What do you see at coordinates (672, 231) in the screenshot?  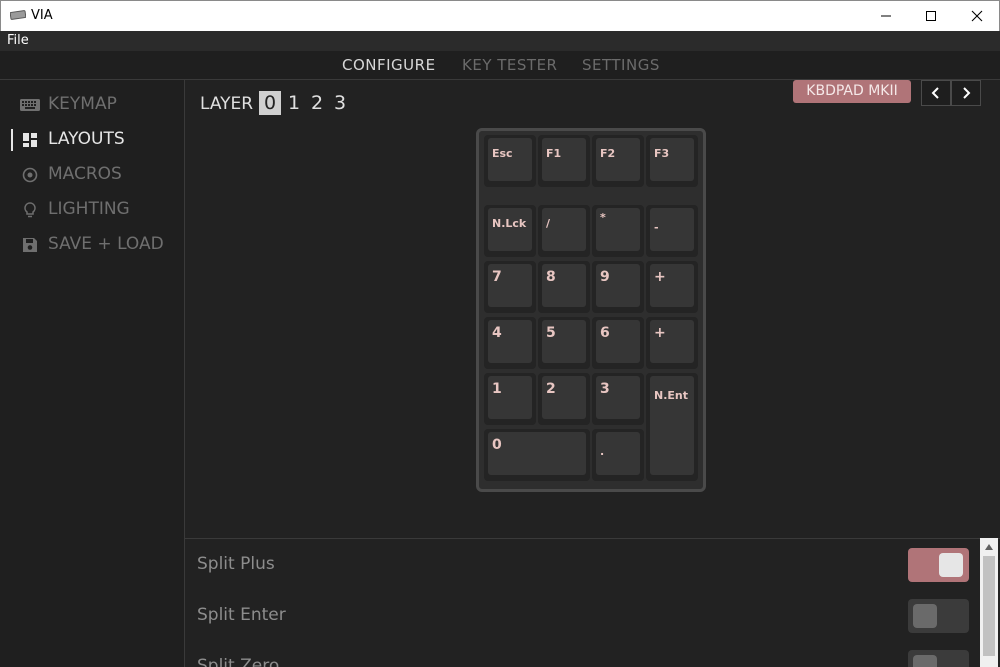 I see `key-minus: -` at bounding box center [672, 231].